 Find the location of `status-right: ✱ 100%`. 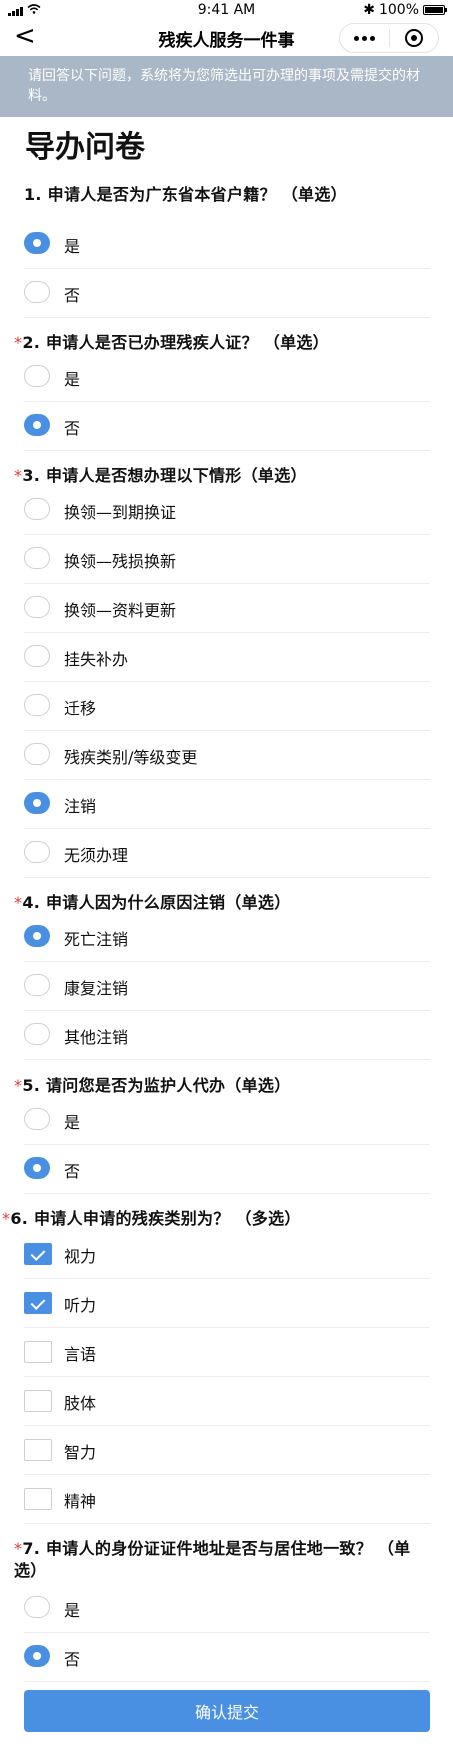

status-right: ✱ 100% is located at coordinates (405, 10).